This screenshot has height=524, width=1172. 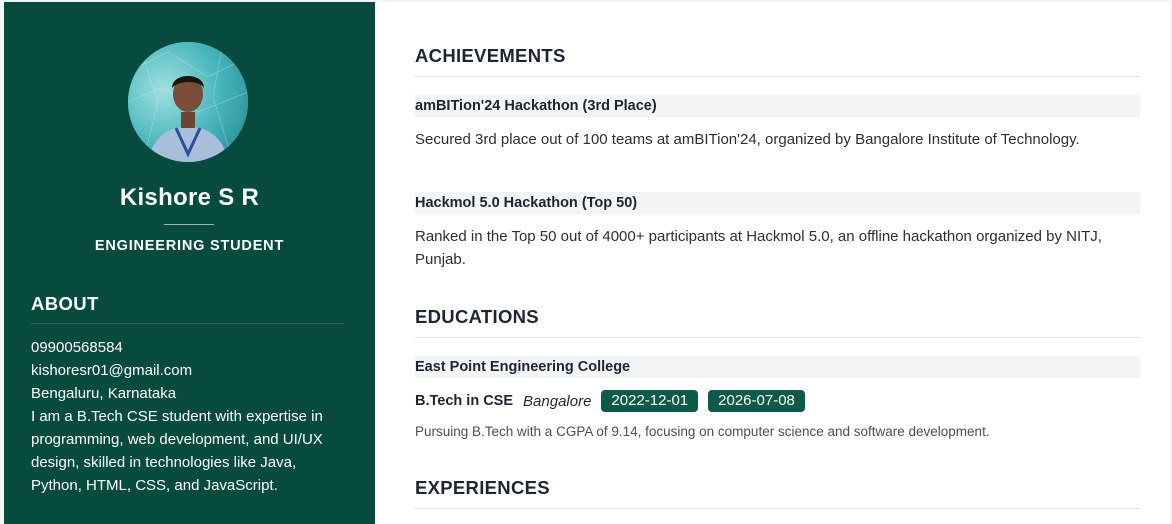 I want to click on experiences-heading: EXPERIENCES, so click(x=482, y=487).